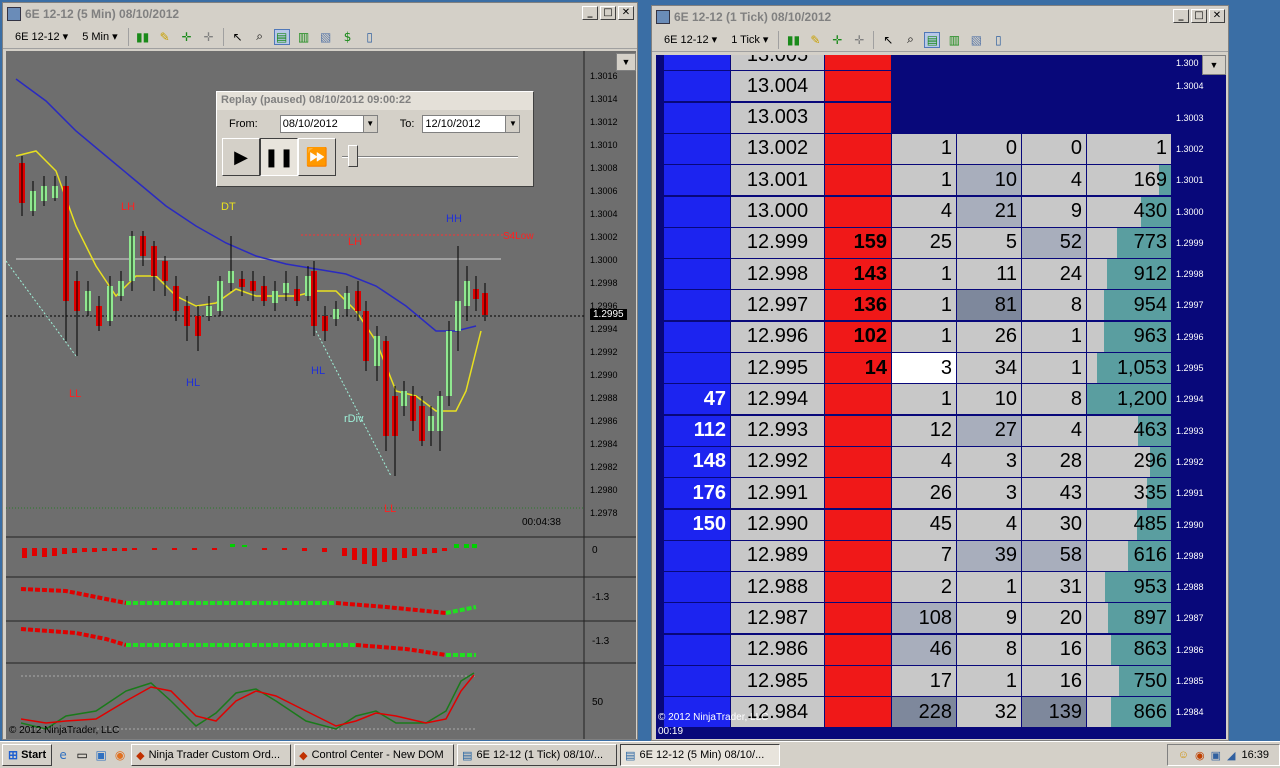 Image resolution: width=1280 pixels, height=768 pixels. What do you see at coordinates (924, 712) in the screenshot?
I see `volume-cell-1: 228` at bounding box center [924, 712].